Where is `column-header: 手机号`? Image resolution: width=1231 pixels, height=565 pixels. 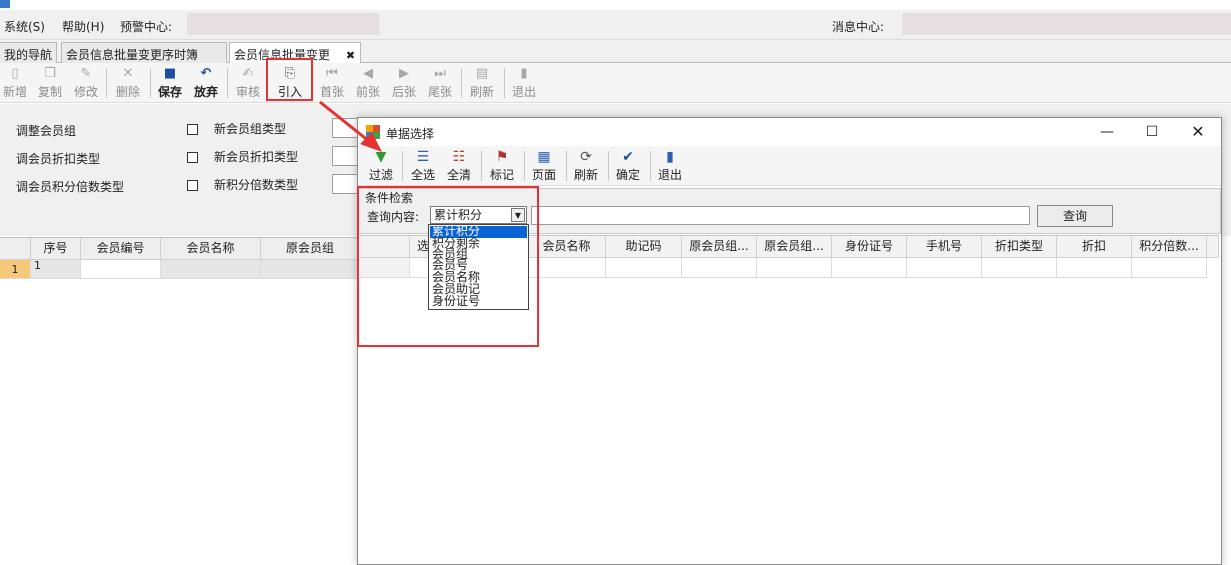
column-header: 手机号 is located at coordinates (944, 247).